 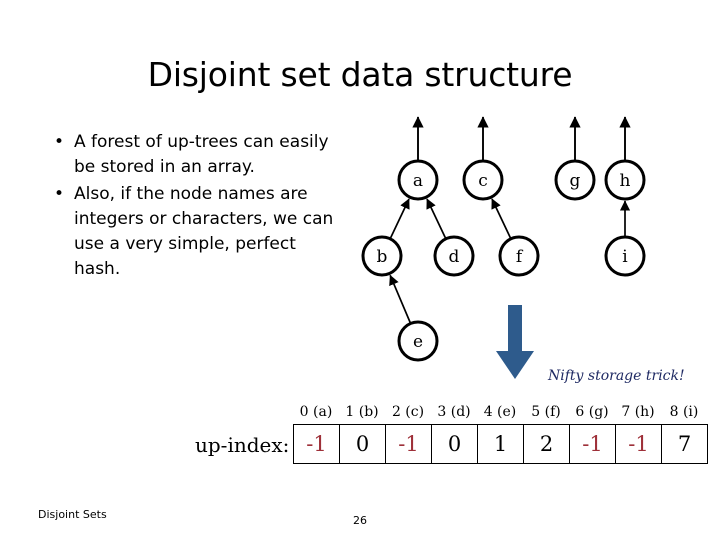 I want to click on forest-root-arrows, so click(x=521, y=138).